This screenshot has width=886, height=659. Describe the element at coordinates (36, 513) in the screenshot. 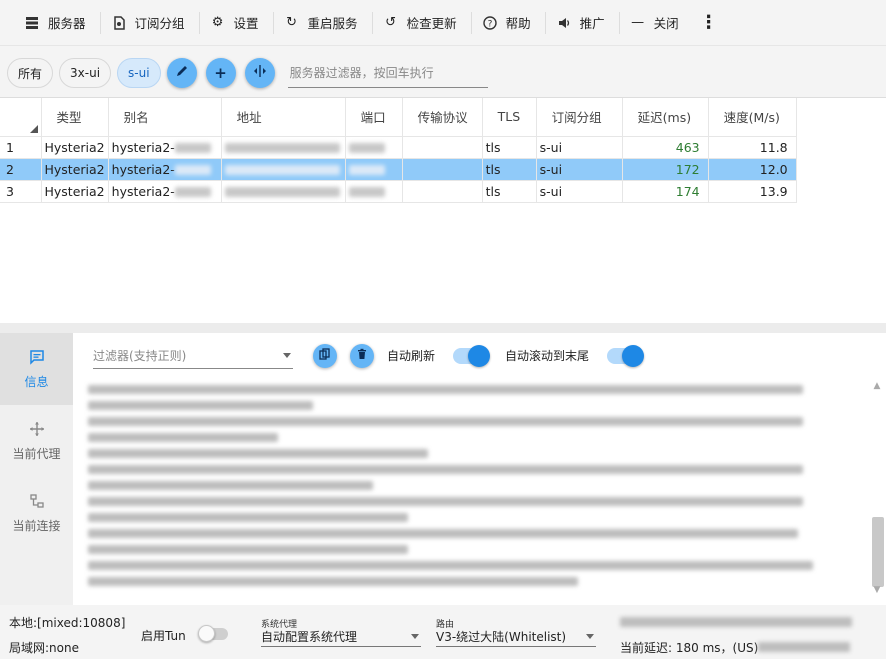

I see `nav-item-connections: 当前连接` at that location.